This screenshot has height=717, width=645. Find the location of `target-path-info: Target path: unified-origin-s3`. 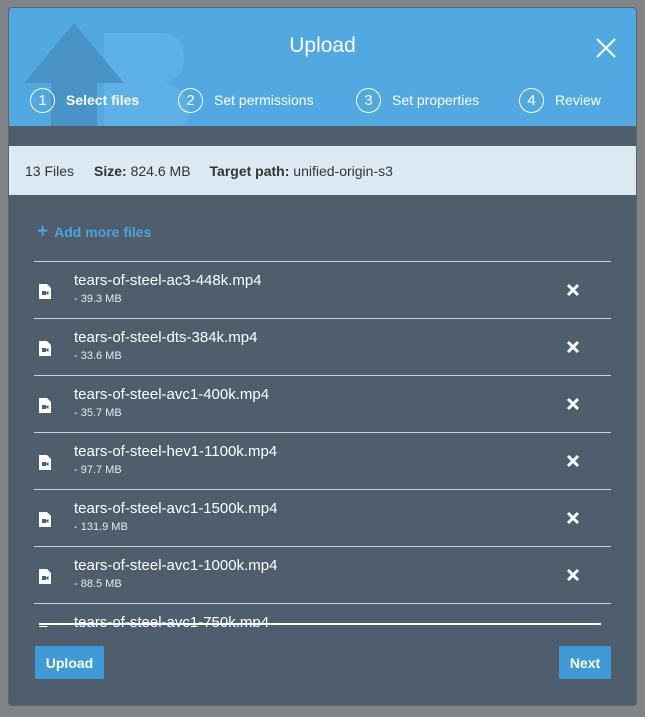

target-path-info: Target path: unified-origin-s3 is located at coordinates (301, 171).